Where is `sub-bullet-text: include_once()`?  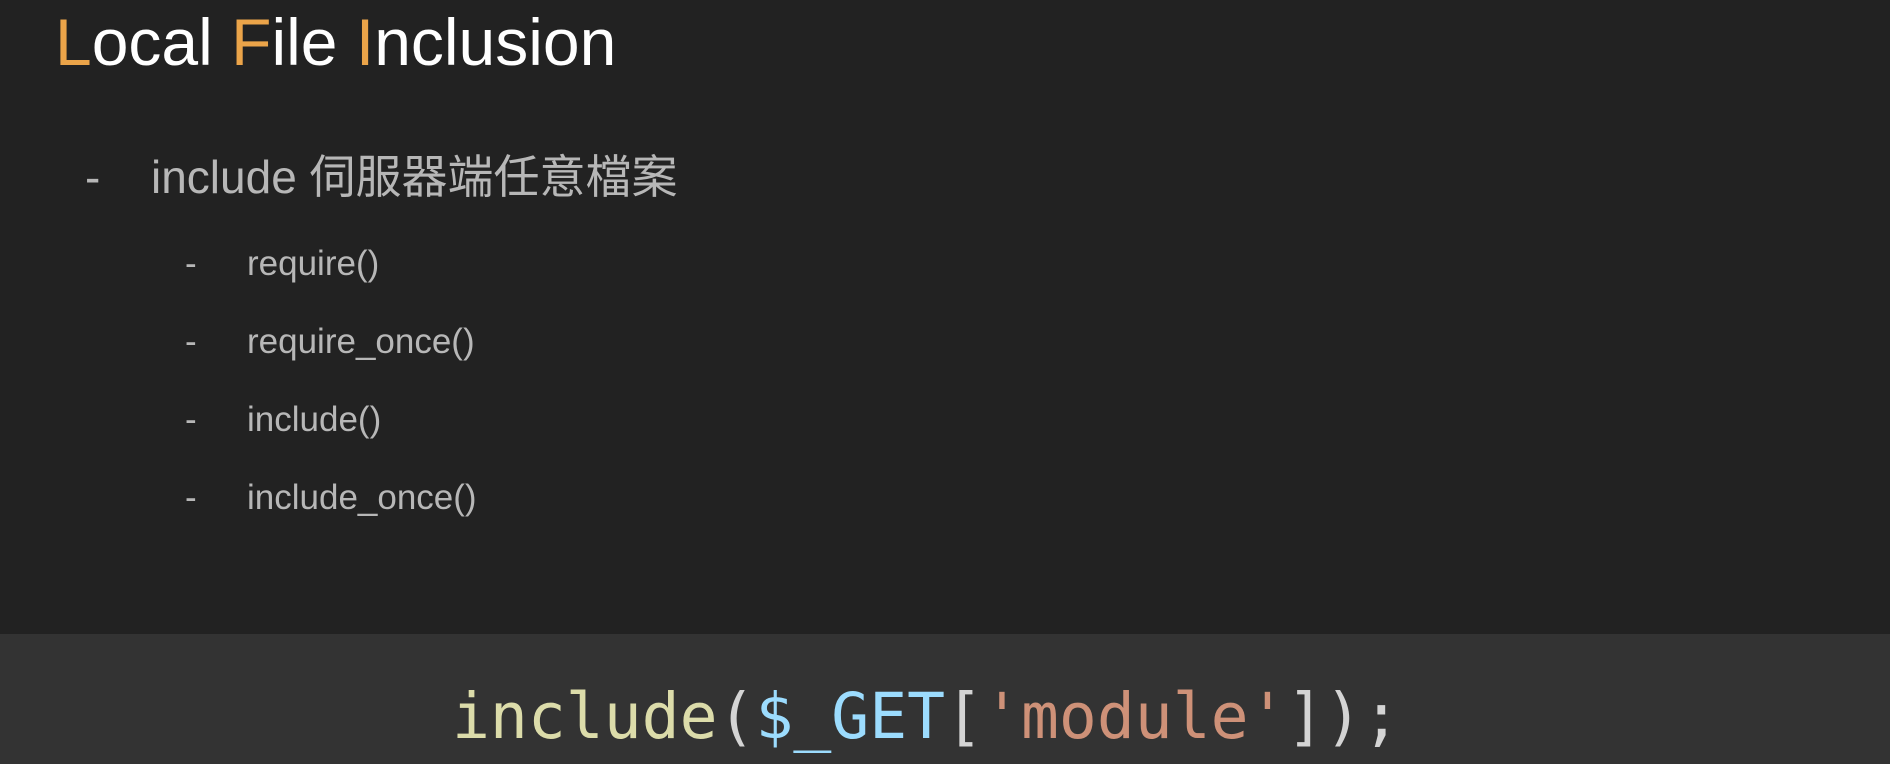 sub-bullet-text: include_once() is located at coordinates (362, 497).